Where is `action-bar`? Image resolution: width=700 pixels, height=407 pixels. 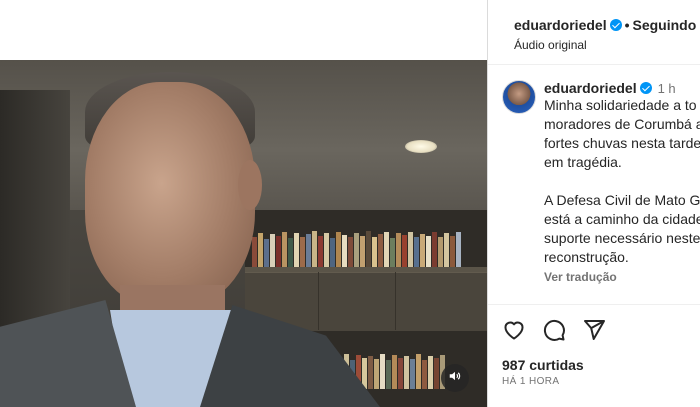 action-bar is located at coordinates (554, 332).